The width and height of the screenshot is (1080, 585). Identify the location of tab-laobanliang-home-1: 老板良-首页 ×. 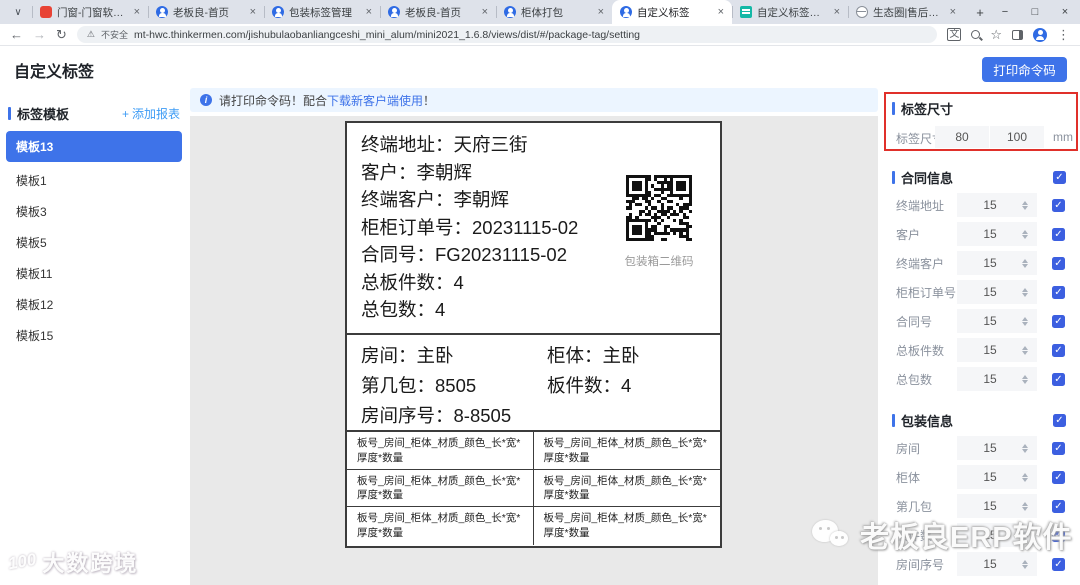
(206, 12).